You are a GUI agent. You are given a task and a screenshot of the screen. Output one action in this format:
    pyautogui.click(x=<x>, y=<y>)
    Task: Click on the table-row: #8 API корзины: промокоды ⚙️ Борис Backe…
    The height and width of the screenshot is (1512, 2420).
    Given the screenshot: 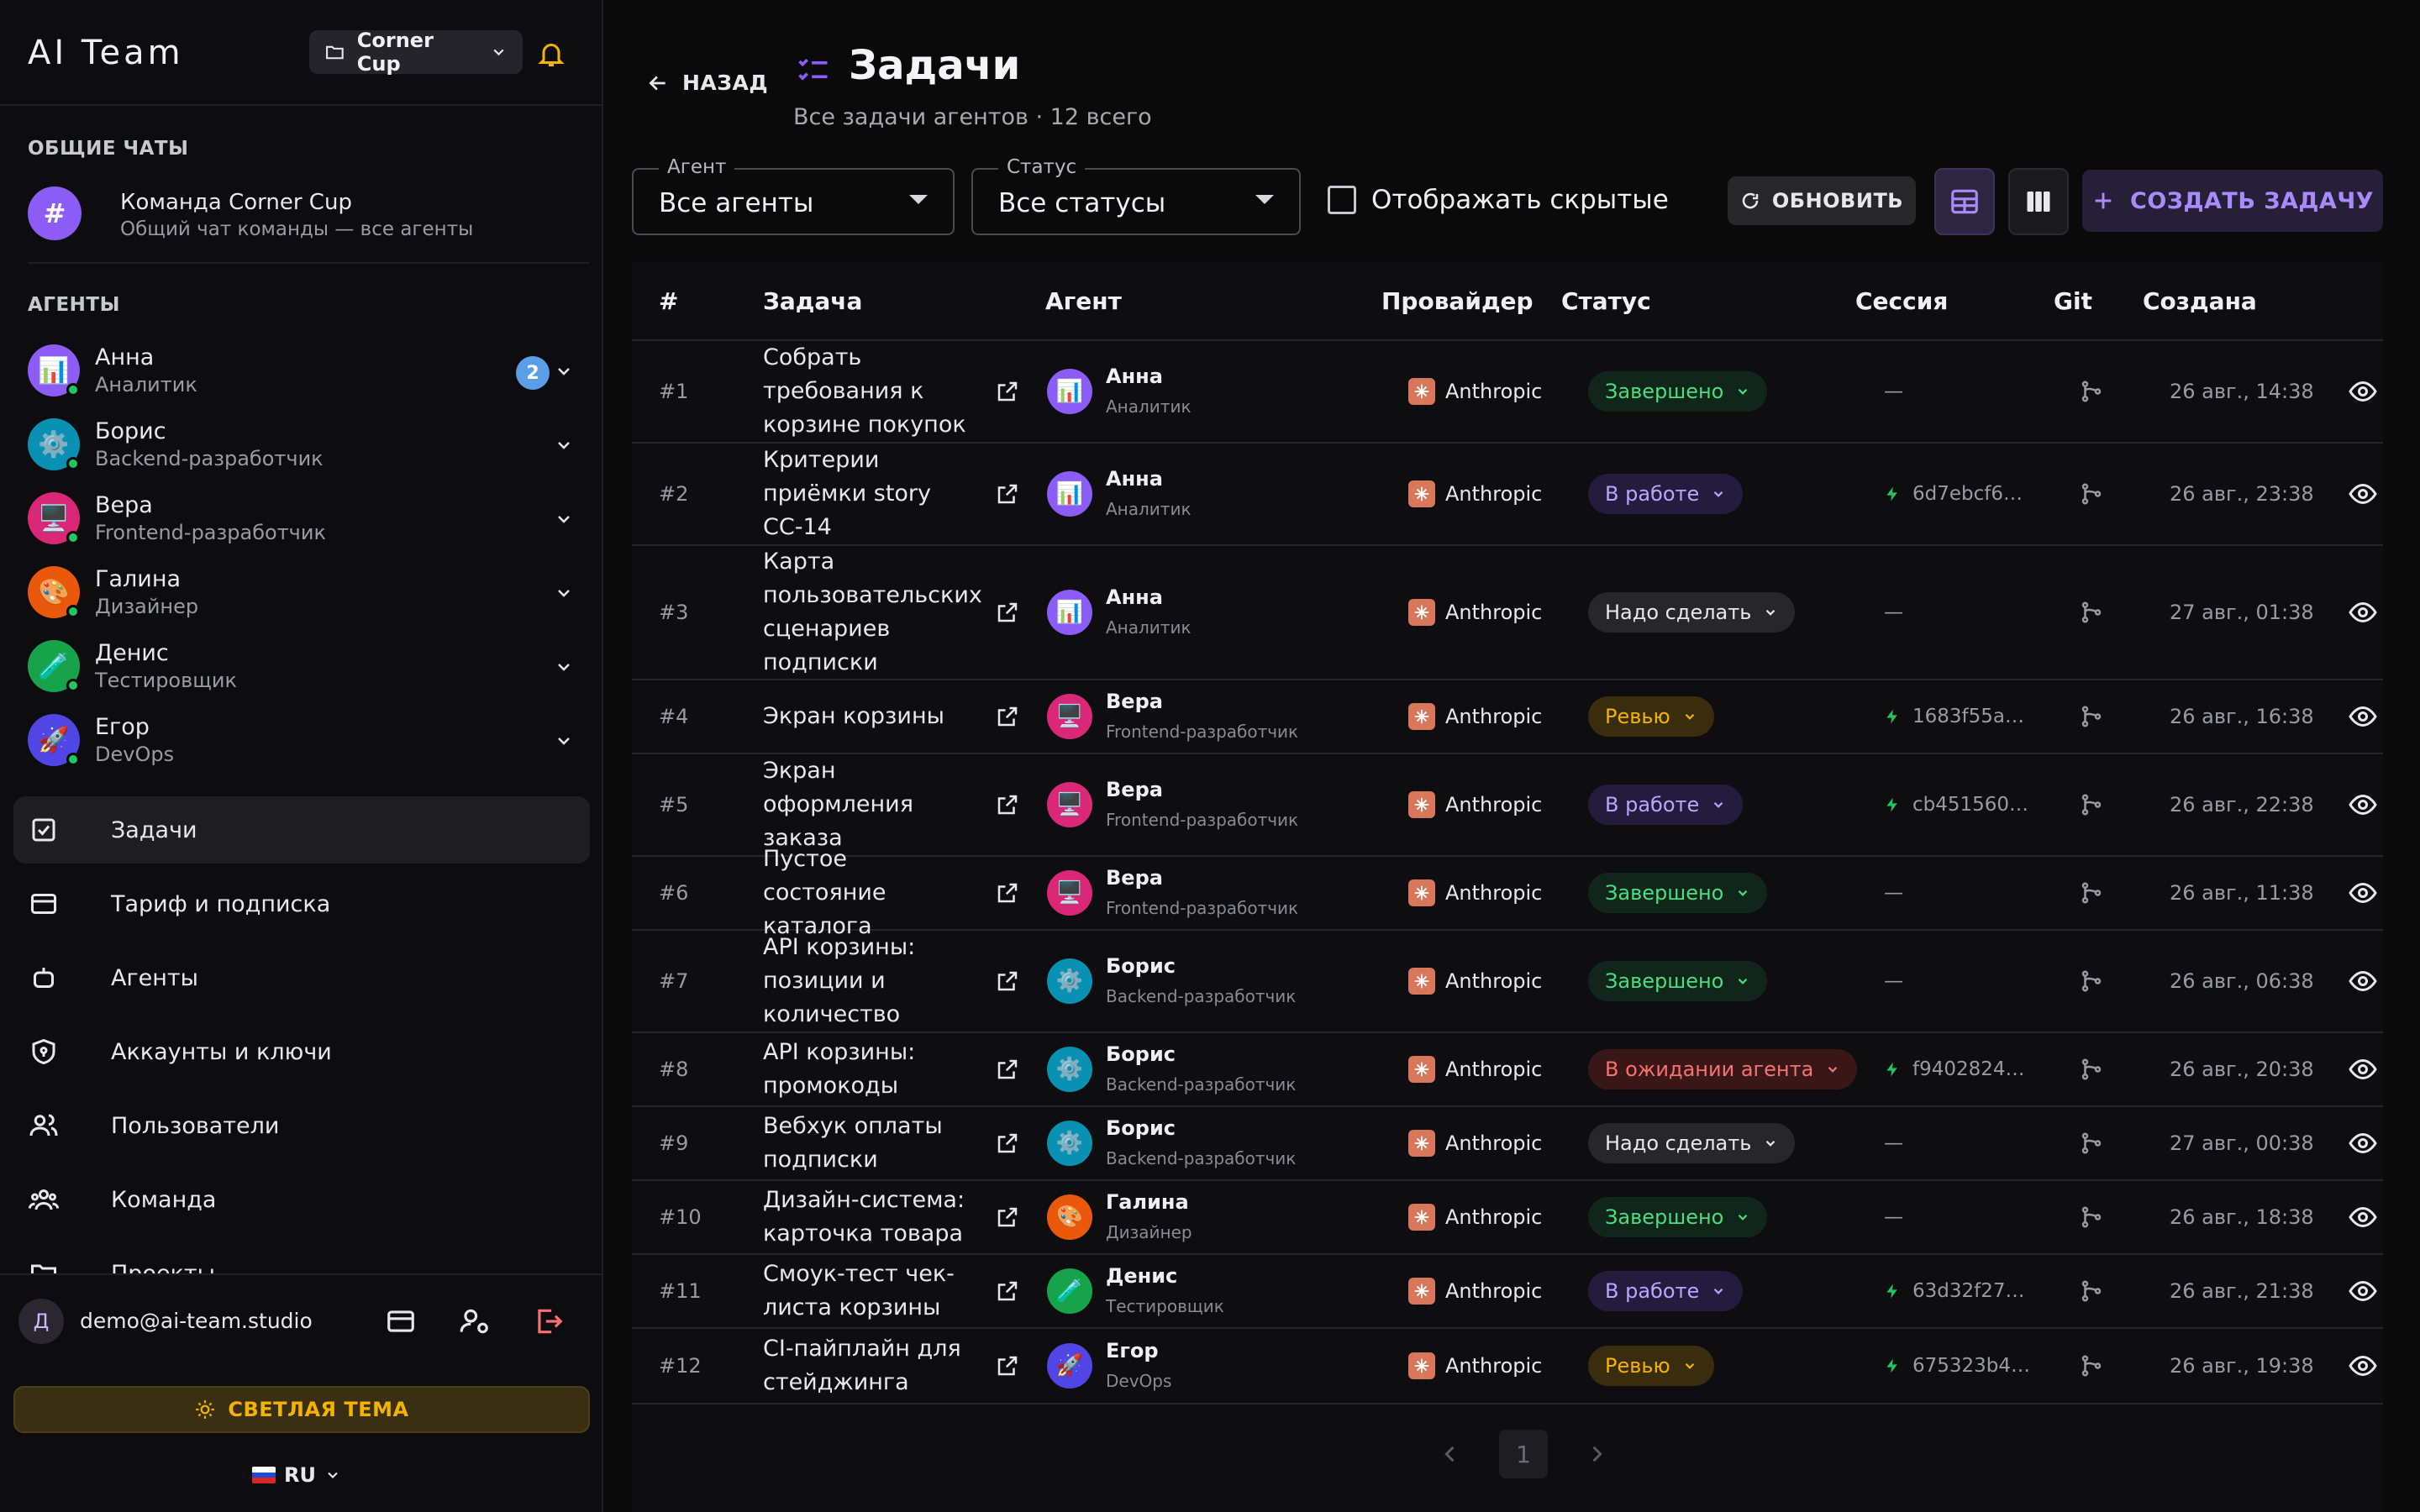 What is the action you would take?
    pyautogui.click(x=1507, y=1070)
    